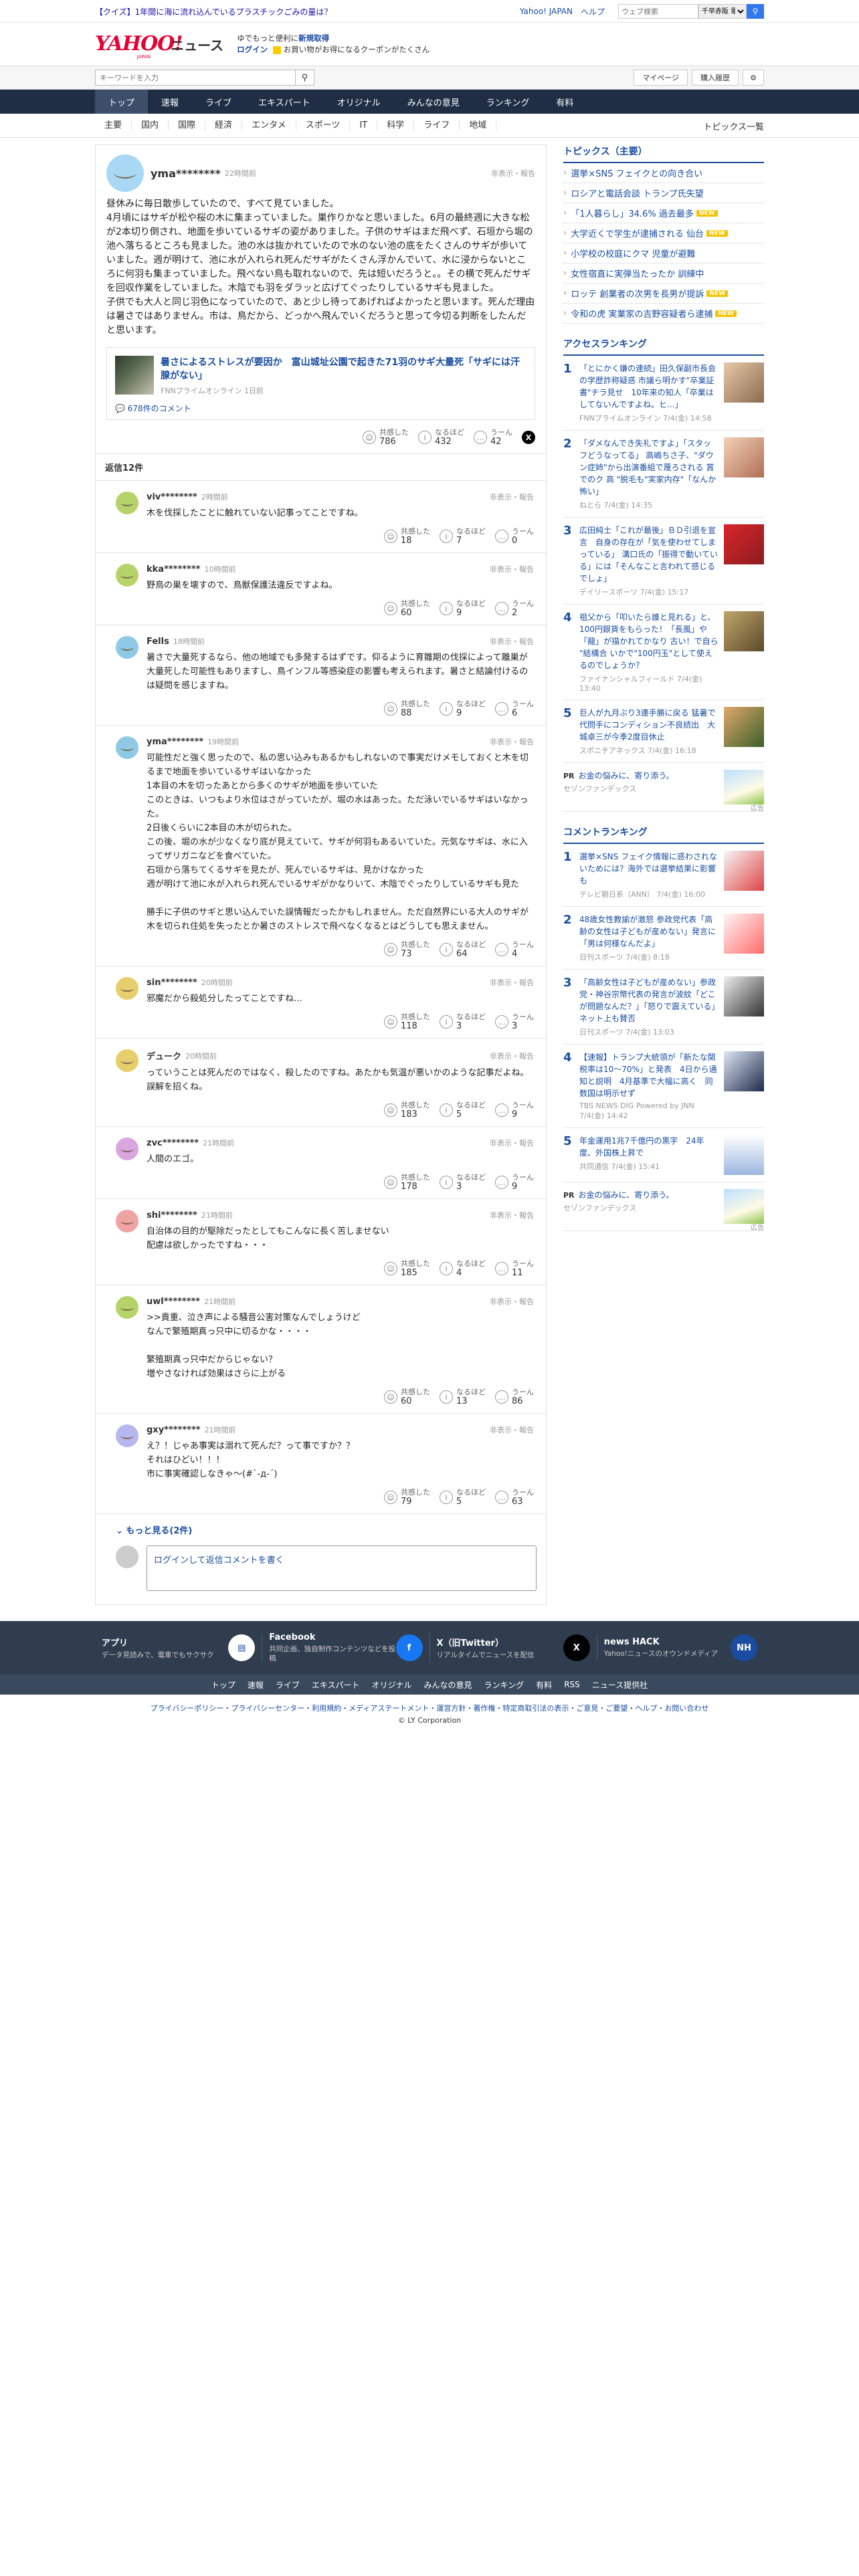 The width and height of the screenshot is (859, 2576). Describe the element at coordinates (159, 47) in the screenshot. I see `yahoo-news-logo: YAHOO! JAPAN ニュース` at that location.